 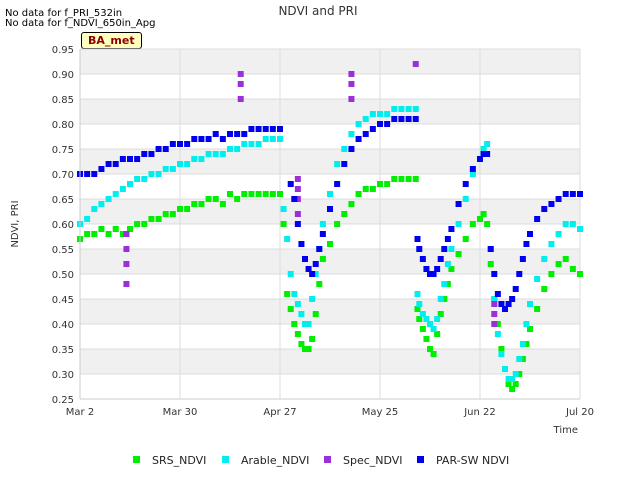 I want to click on y-tick-label: 0.80, so click(x=63, y=125).